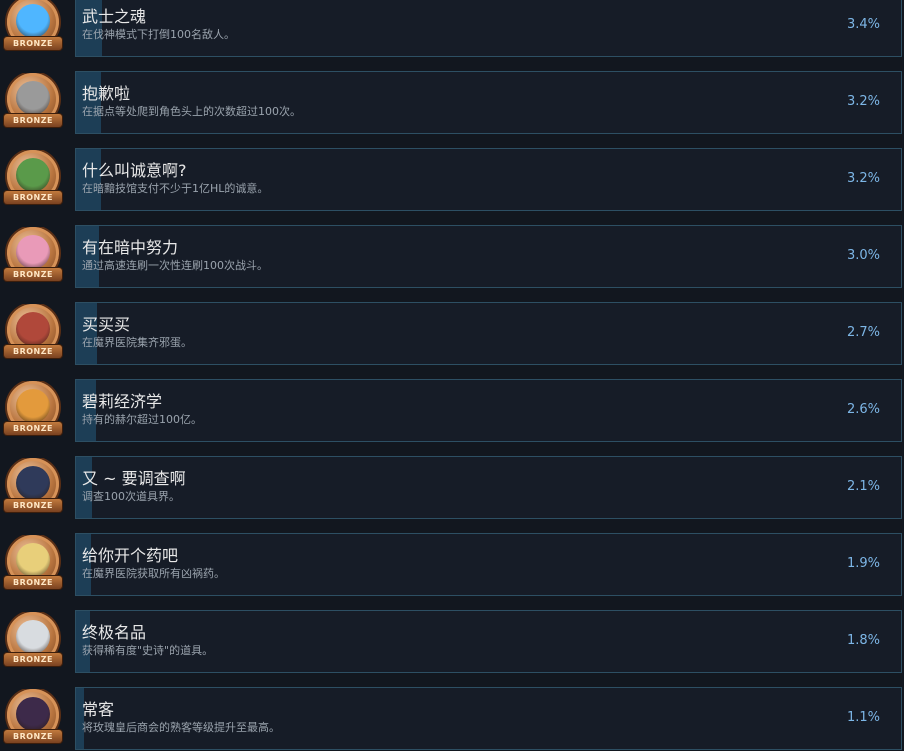  What do you see at coordinates (114, 632) in the screenshot?
I see `achievement-title: 终极名品` at bounding box center [114, 632].